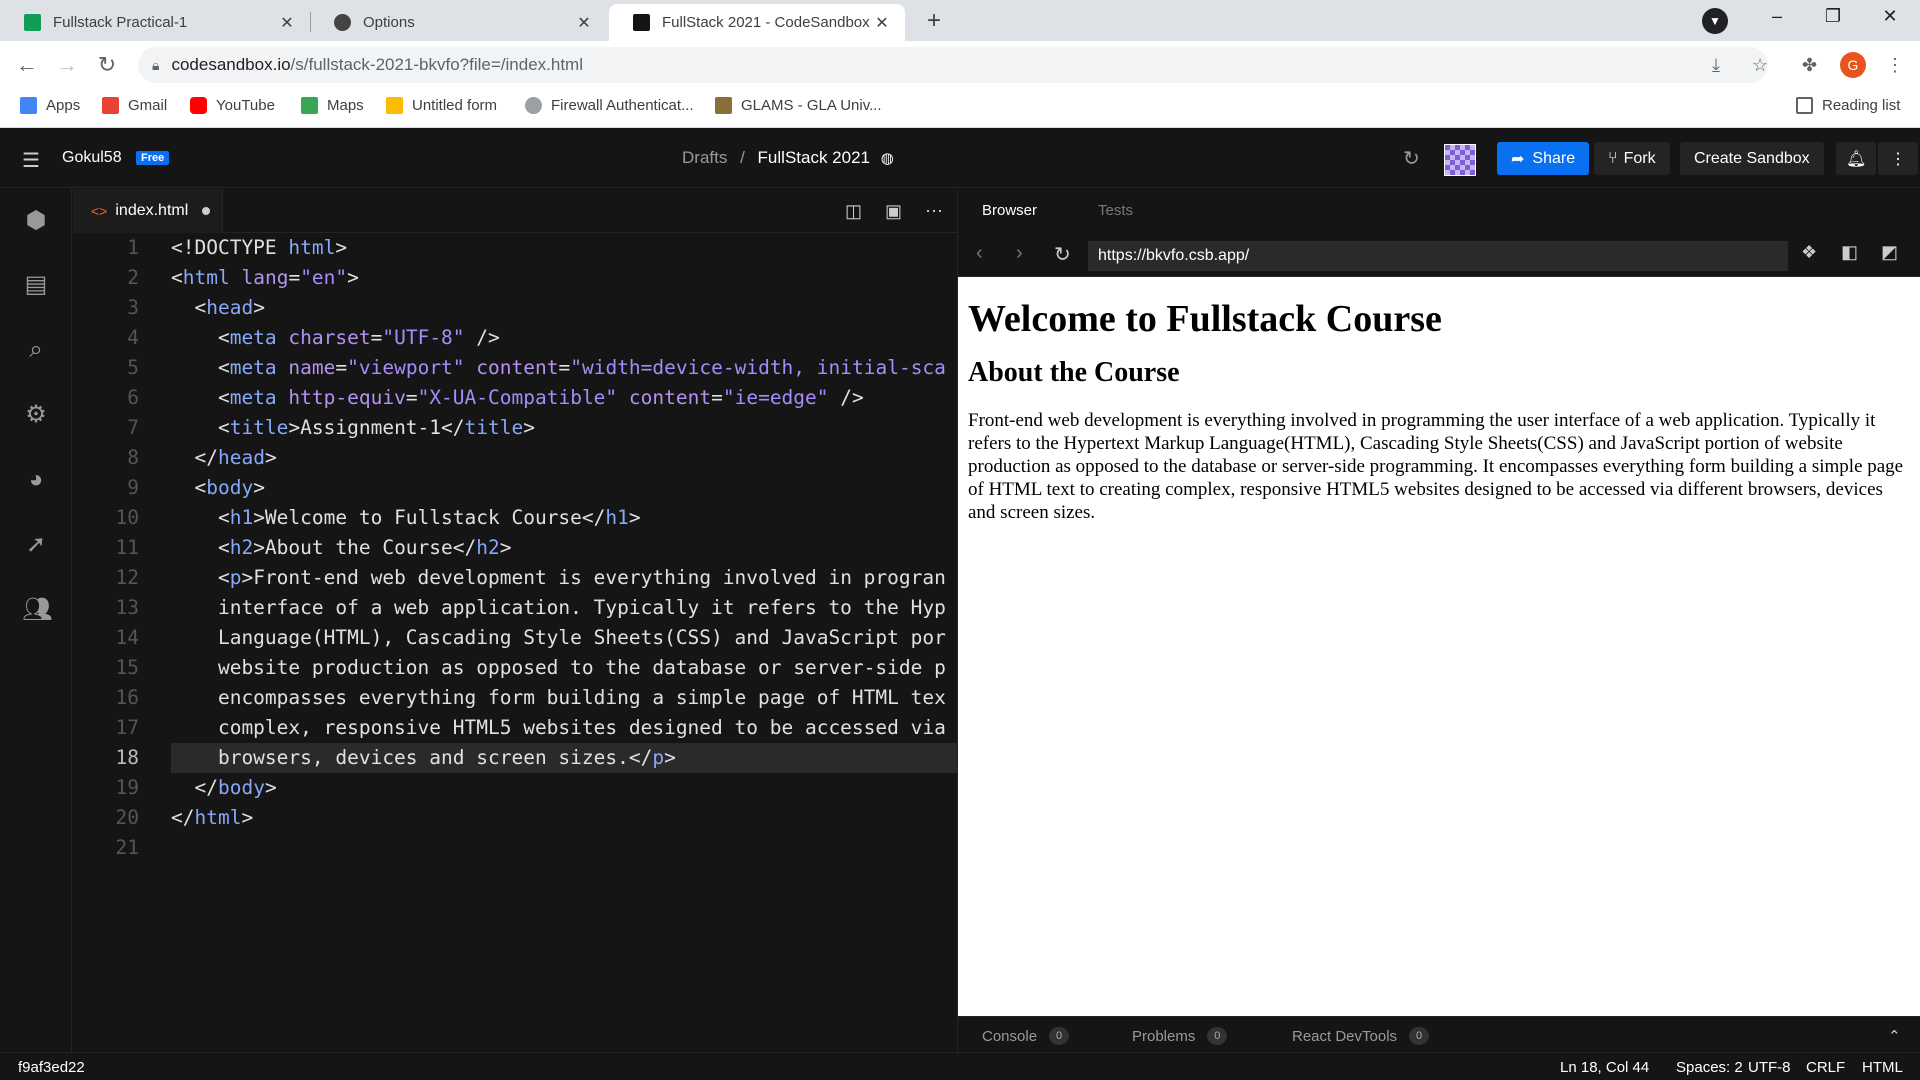 Image resolution: width=1920 pixels, height=1080 pixels. What do you see at coordinates (127, 787) in the screenshot?
I see `line-number: 19` at bounding box center [127, 787].